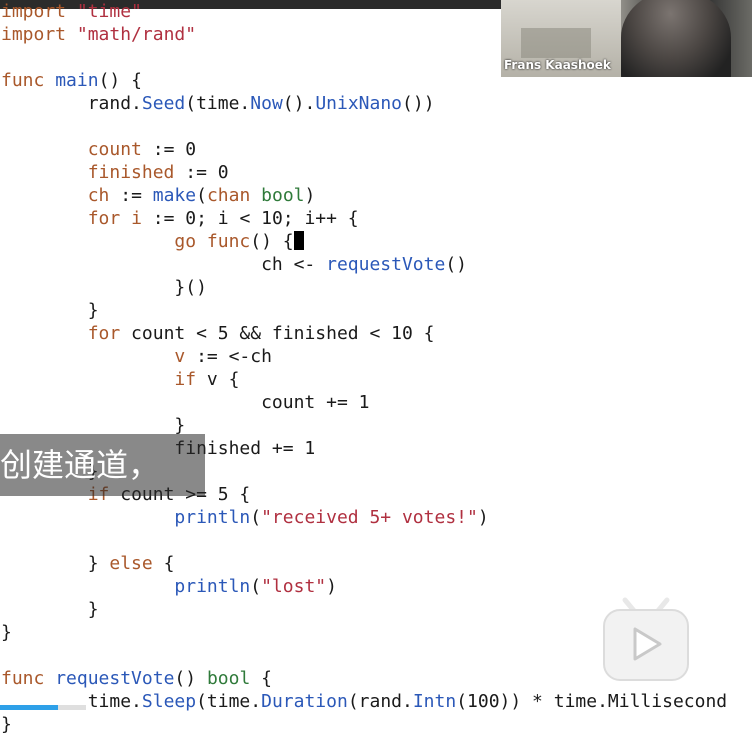 This screenshot has height=736, width=752. Describe the element at coordinates (77, 80) in the screenshot. I see `code-token: main` at that location.